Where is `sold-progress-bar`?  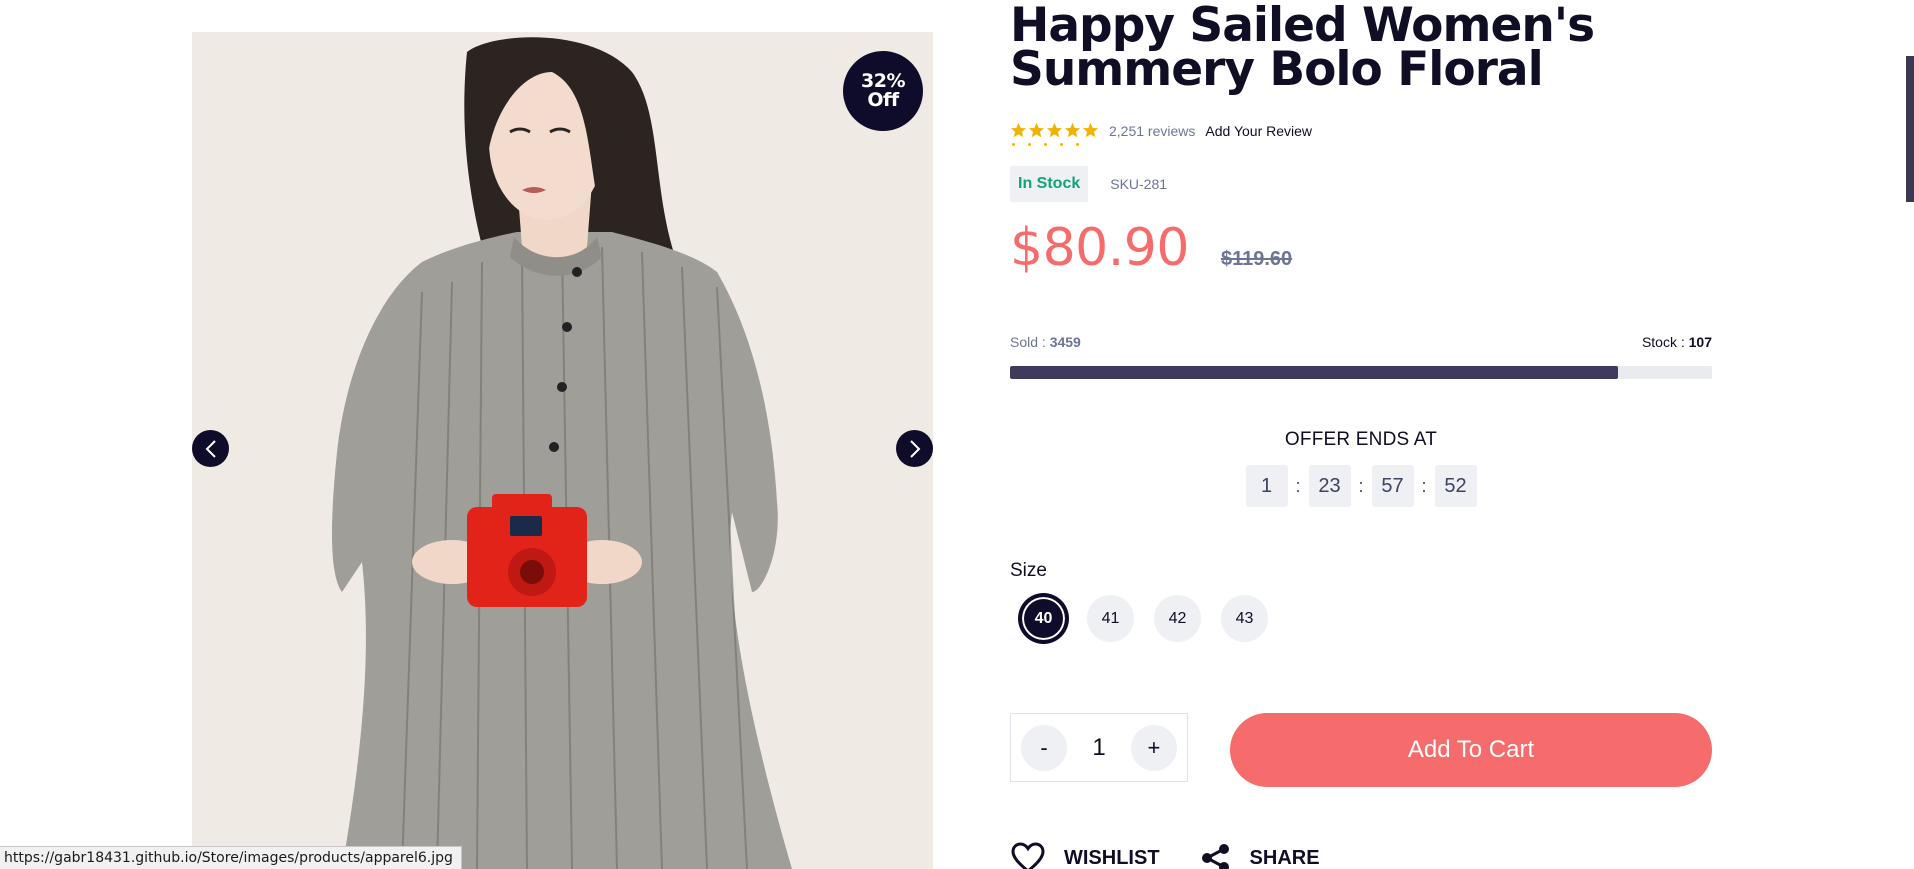
sold-progress-bar is located at coordinates (1361, 372).